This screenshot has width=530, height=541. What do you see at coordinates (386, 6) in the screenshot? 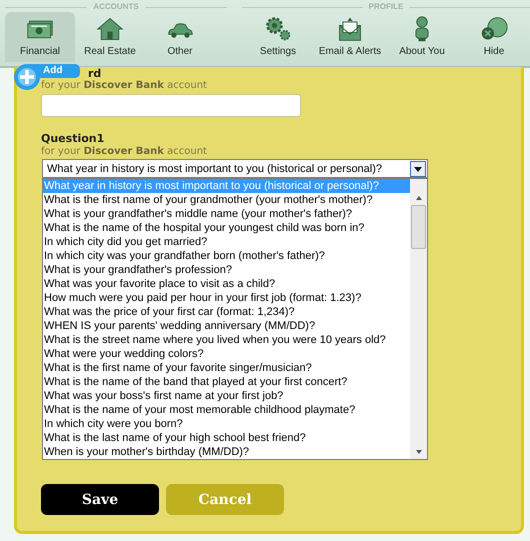
I see `group-title: PROFILE` at bounding box center [386, 6].